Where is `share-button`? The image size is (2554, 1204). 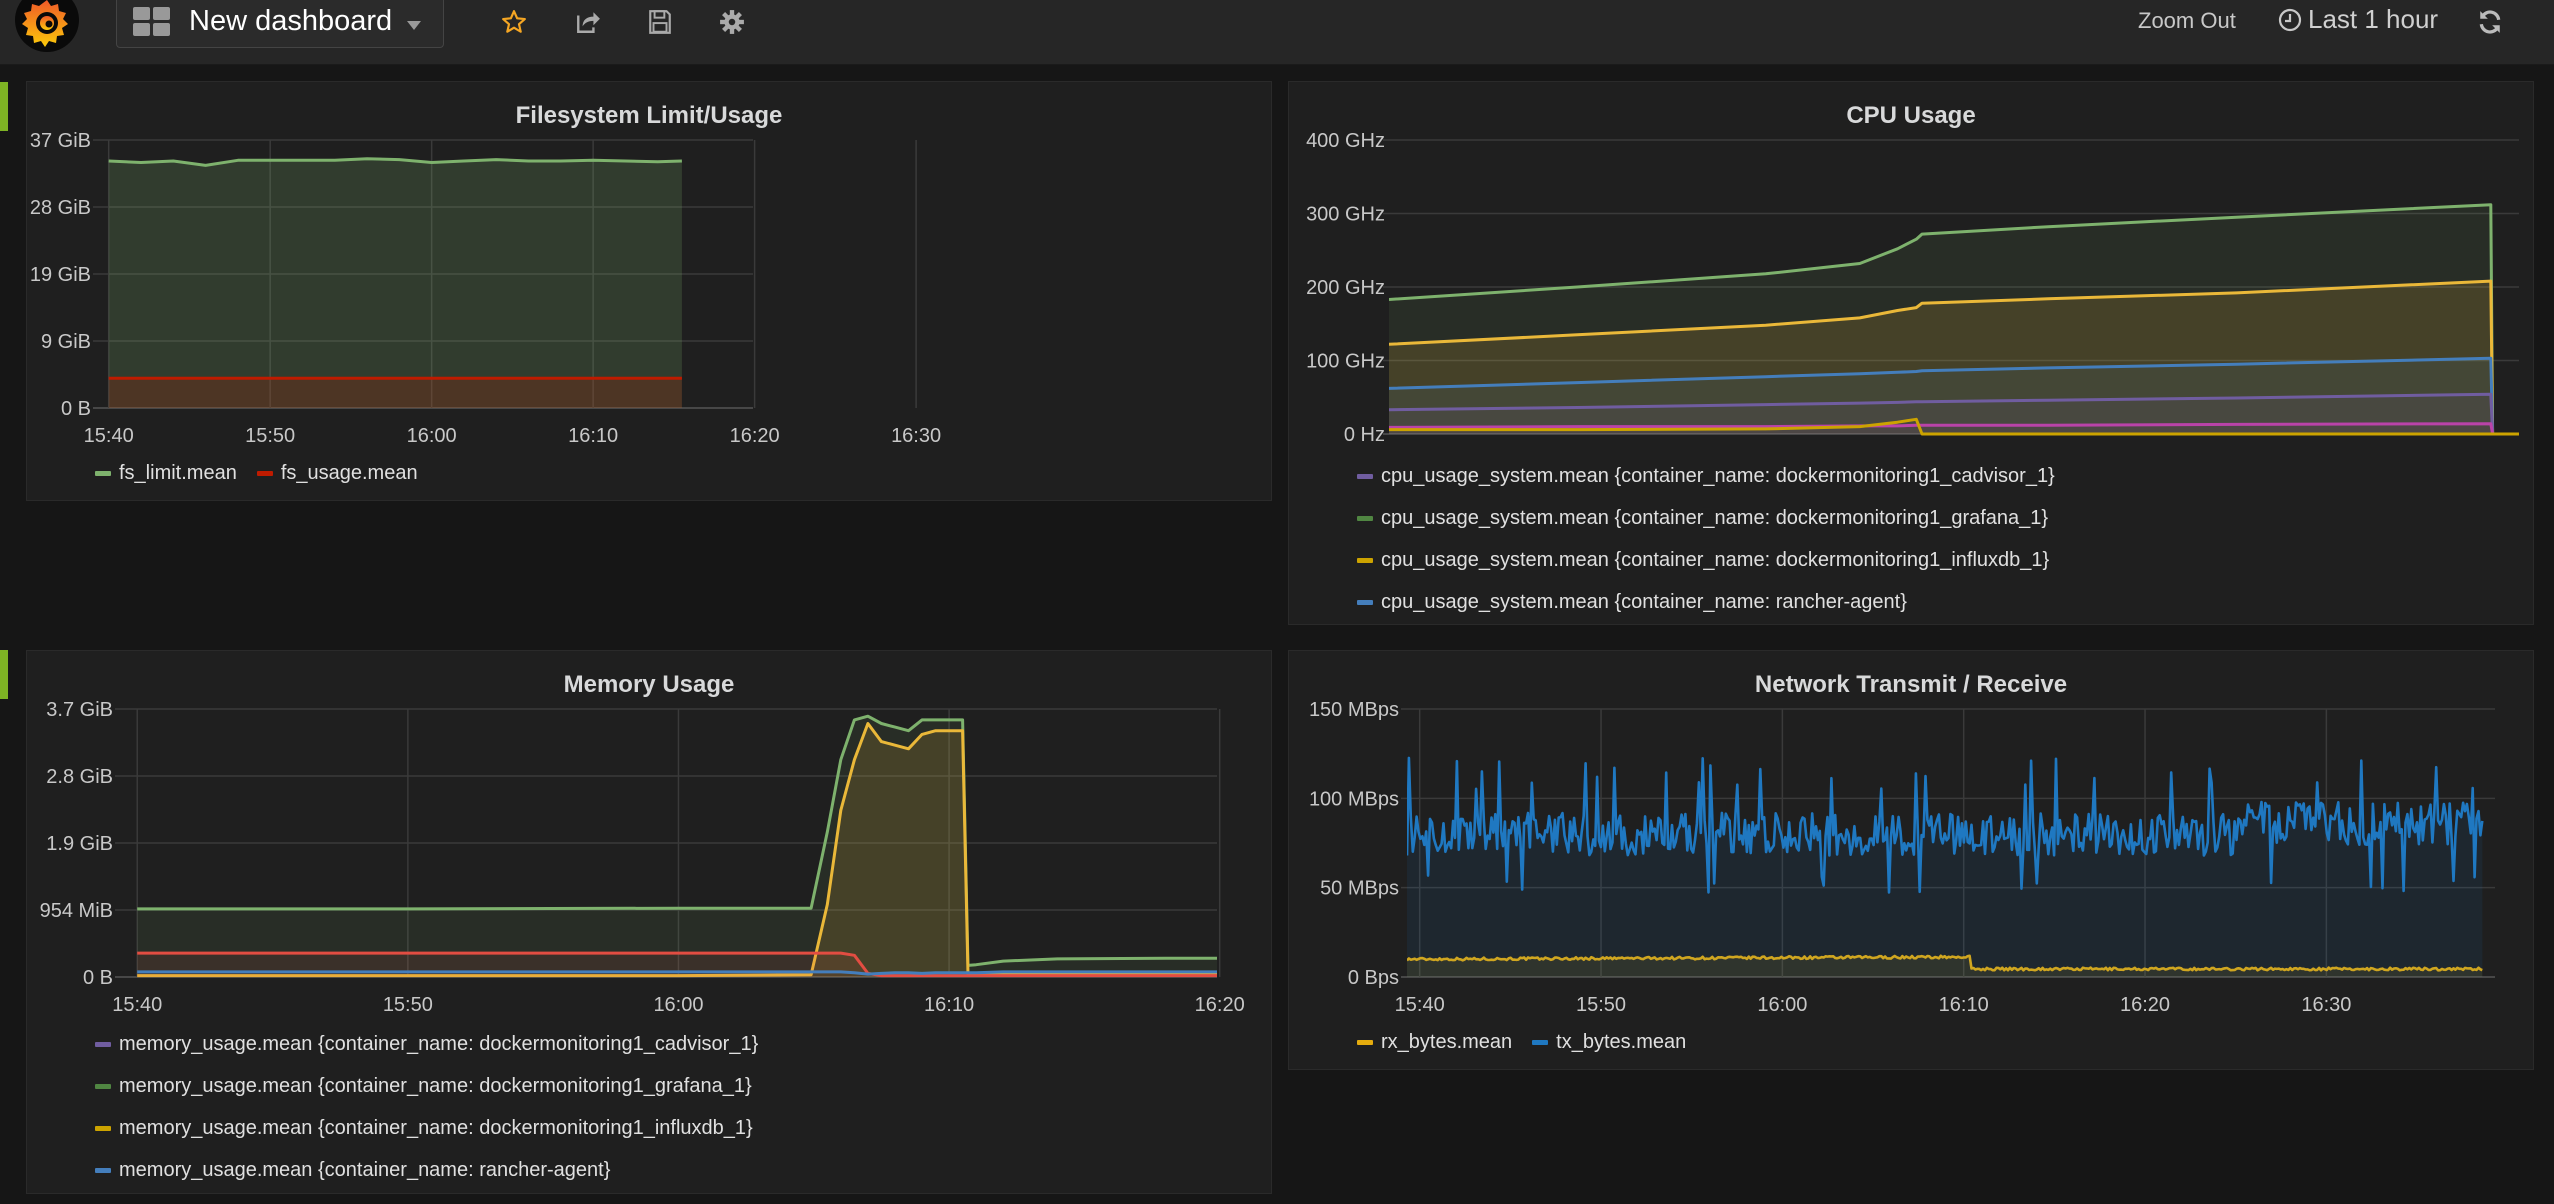 share-button is located at coordinates (588, 22).